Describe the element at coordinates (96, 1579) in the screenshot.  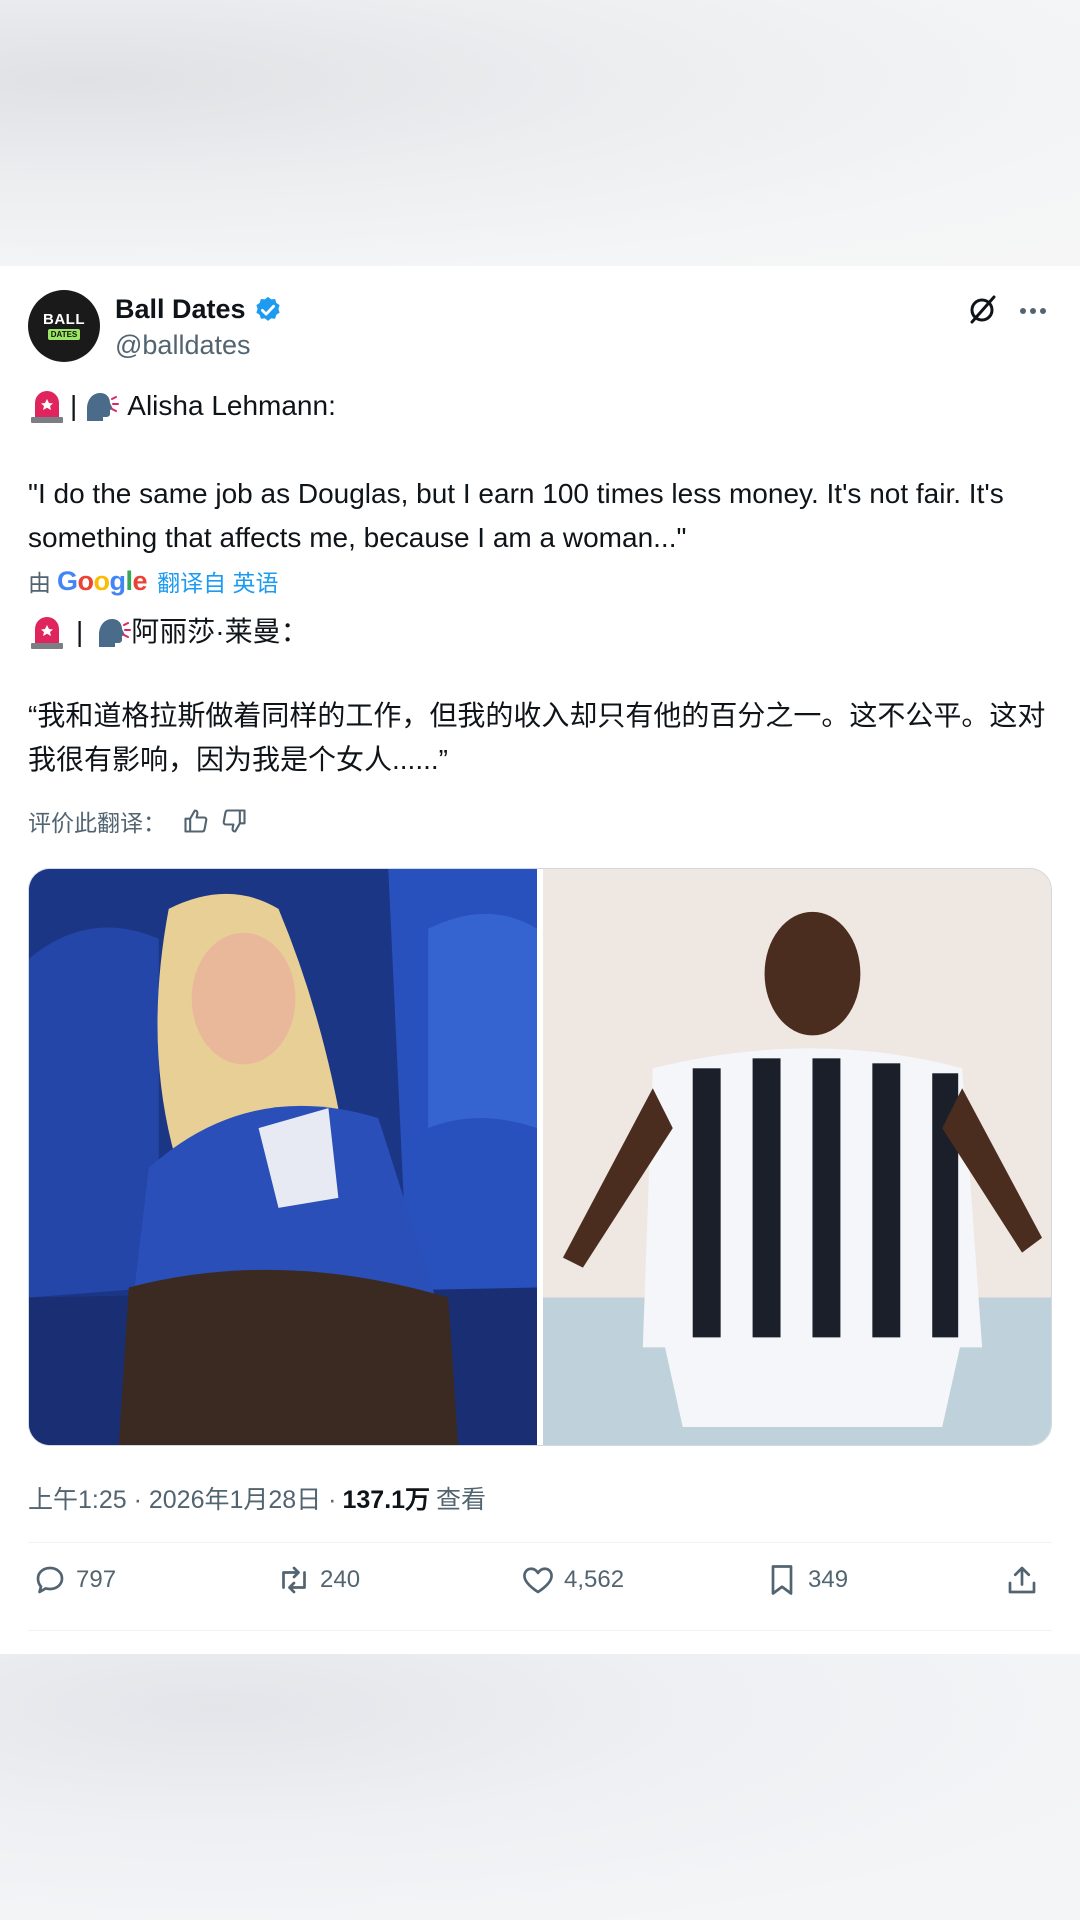
I see `reply-count: 797` at that location.